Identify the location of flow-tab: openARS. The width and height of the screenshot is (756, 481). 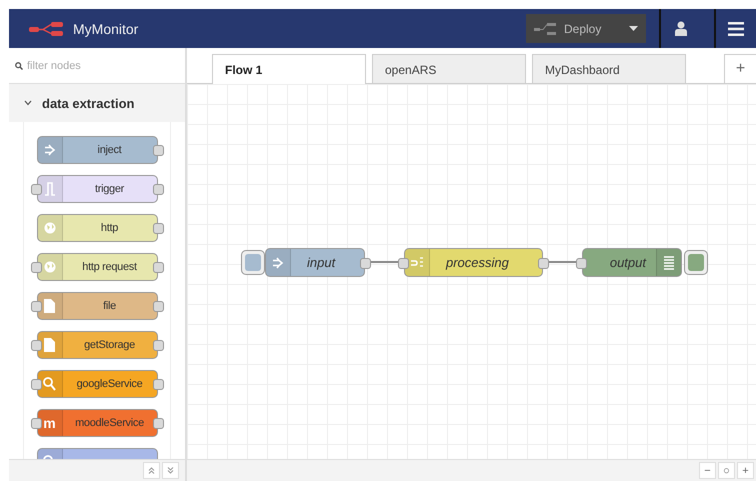
(449, 68).